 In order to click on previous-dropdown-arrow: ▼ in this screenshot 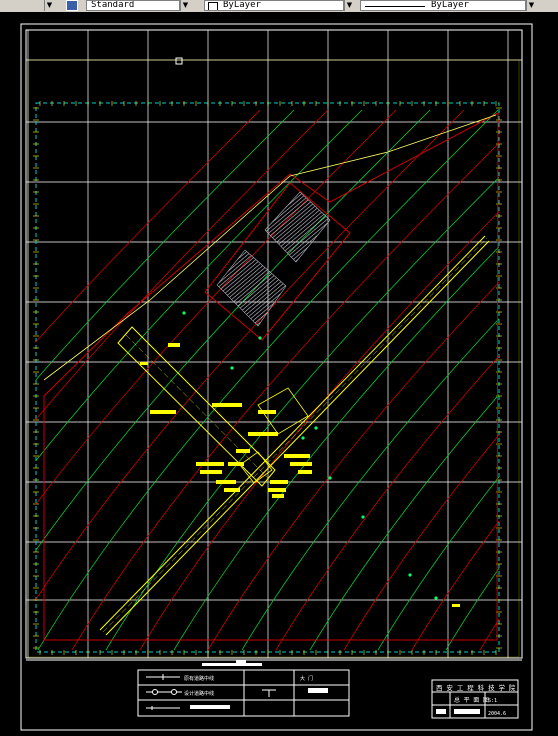, I will do `click(49, 5)`.